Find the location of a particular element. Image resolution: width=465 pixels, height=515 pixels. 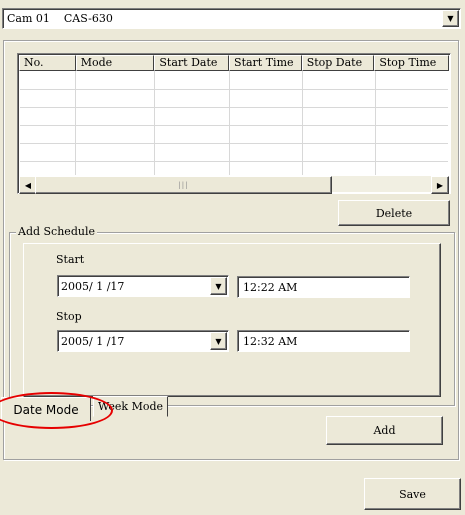

save-button: Save is located at coordinates (412, 494).